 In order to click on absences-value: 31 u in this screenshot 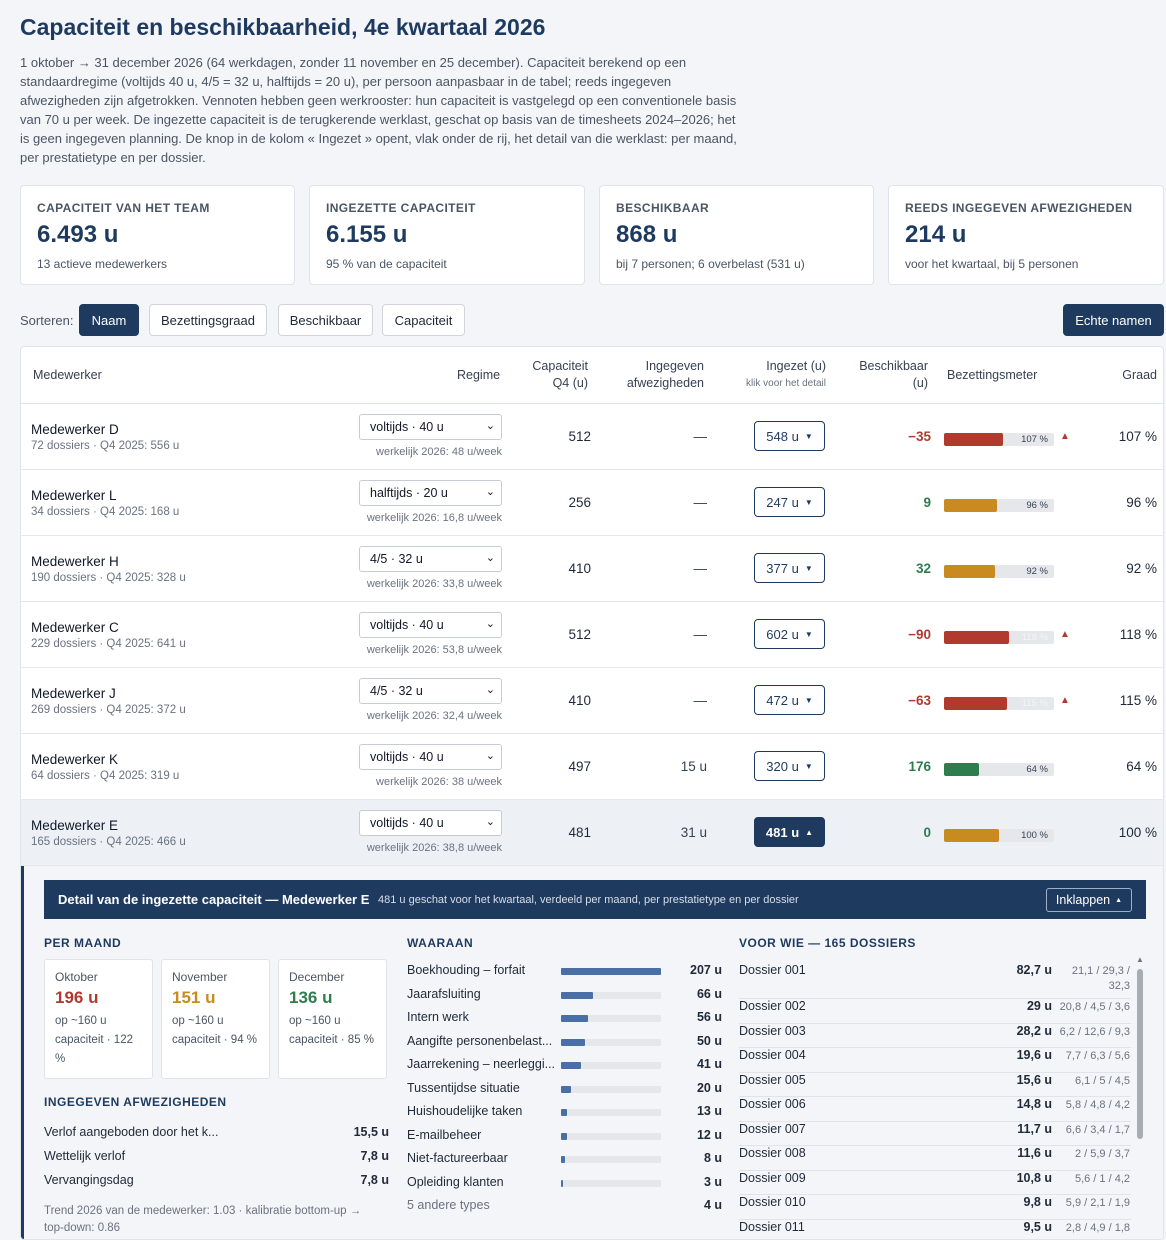, I will do `click(693, 832)`.